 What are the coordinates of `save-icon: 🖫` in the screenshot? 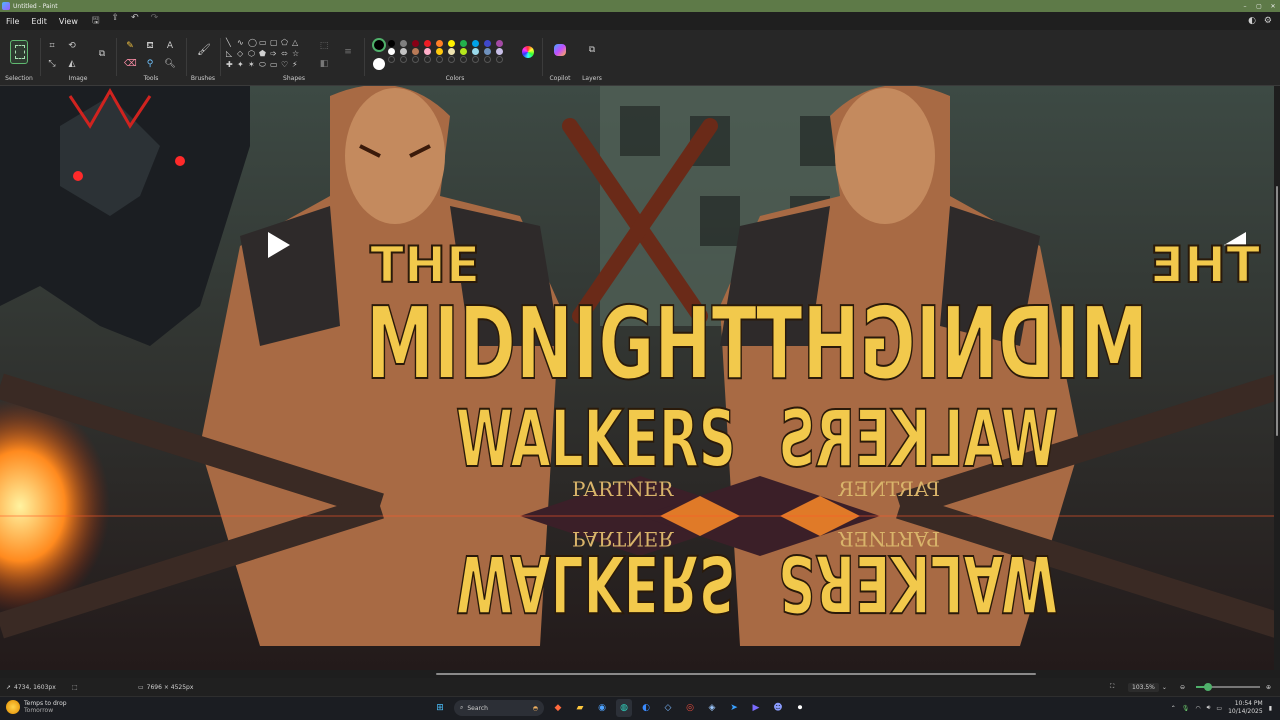 It's located at (96, 21).